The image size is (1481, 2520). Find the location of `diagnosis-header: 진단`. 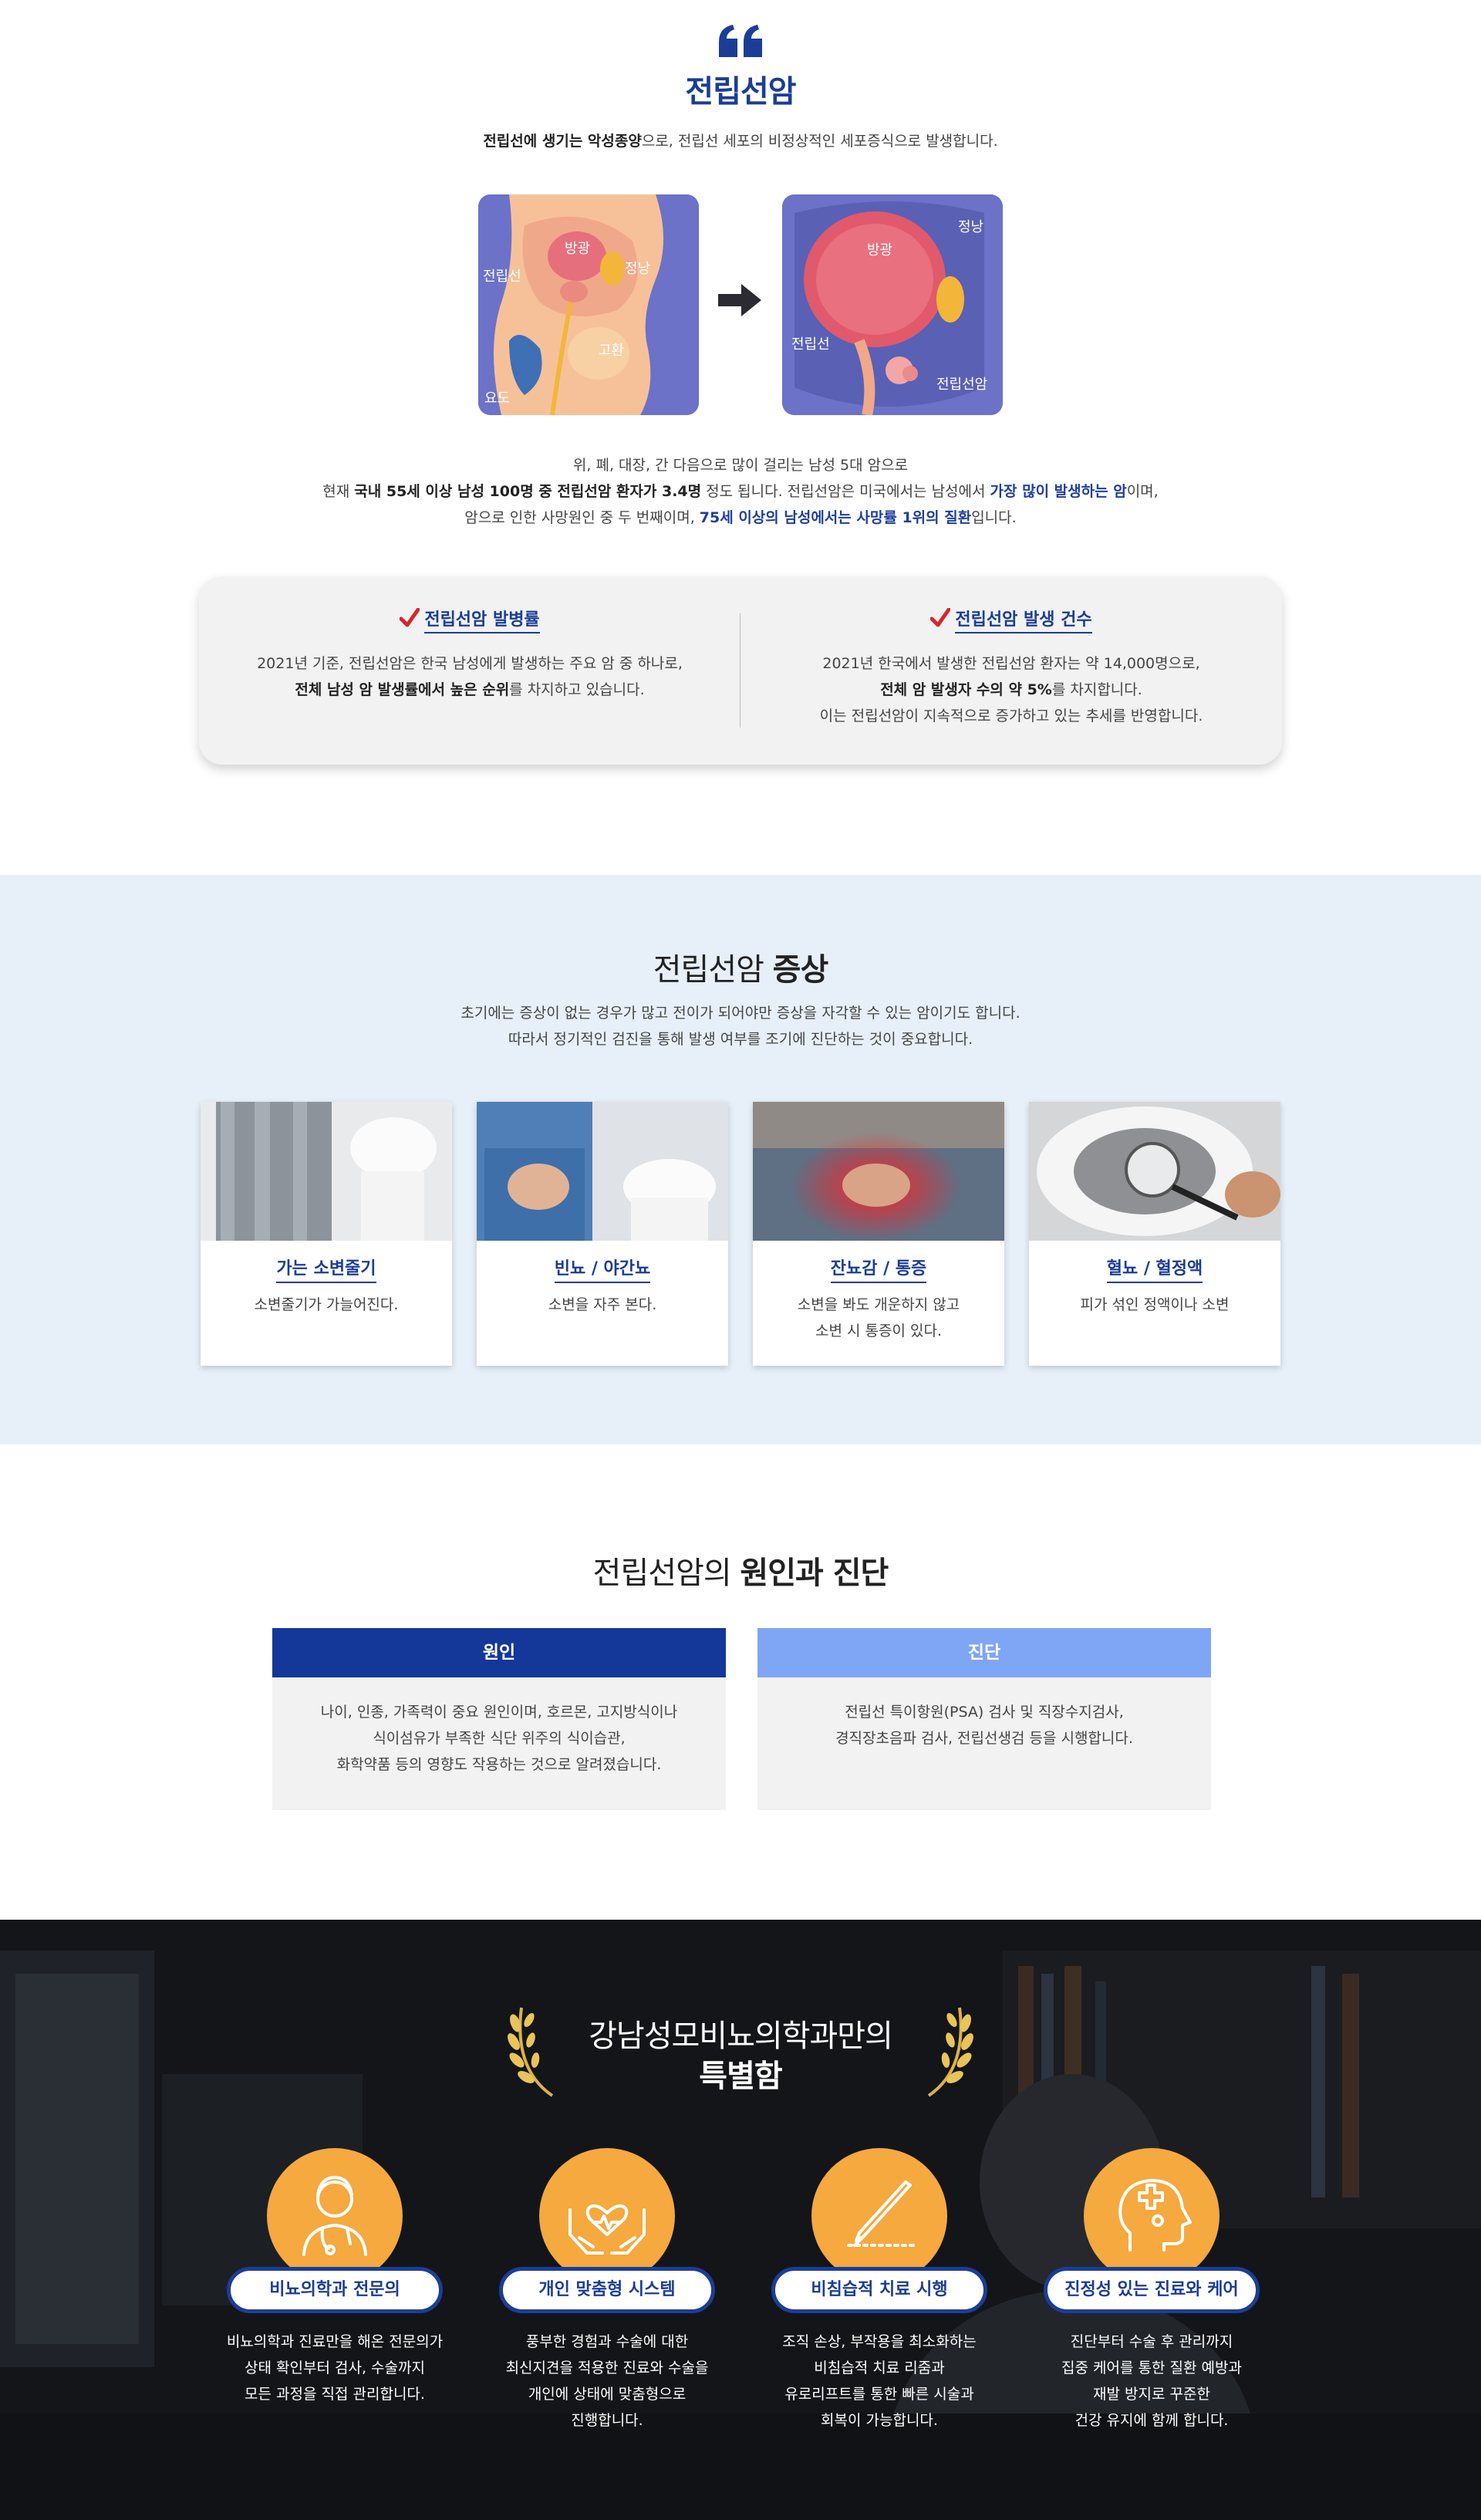

diagnosis-header: 진단 is located at coordinates (984, 1652).